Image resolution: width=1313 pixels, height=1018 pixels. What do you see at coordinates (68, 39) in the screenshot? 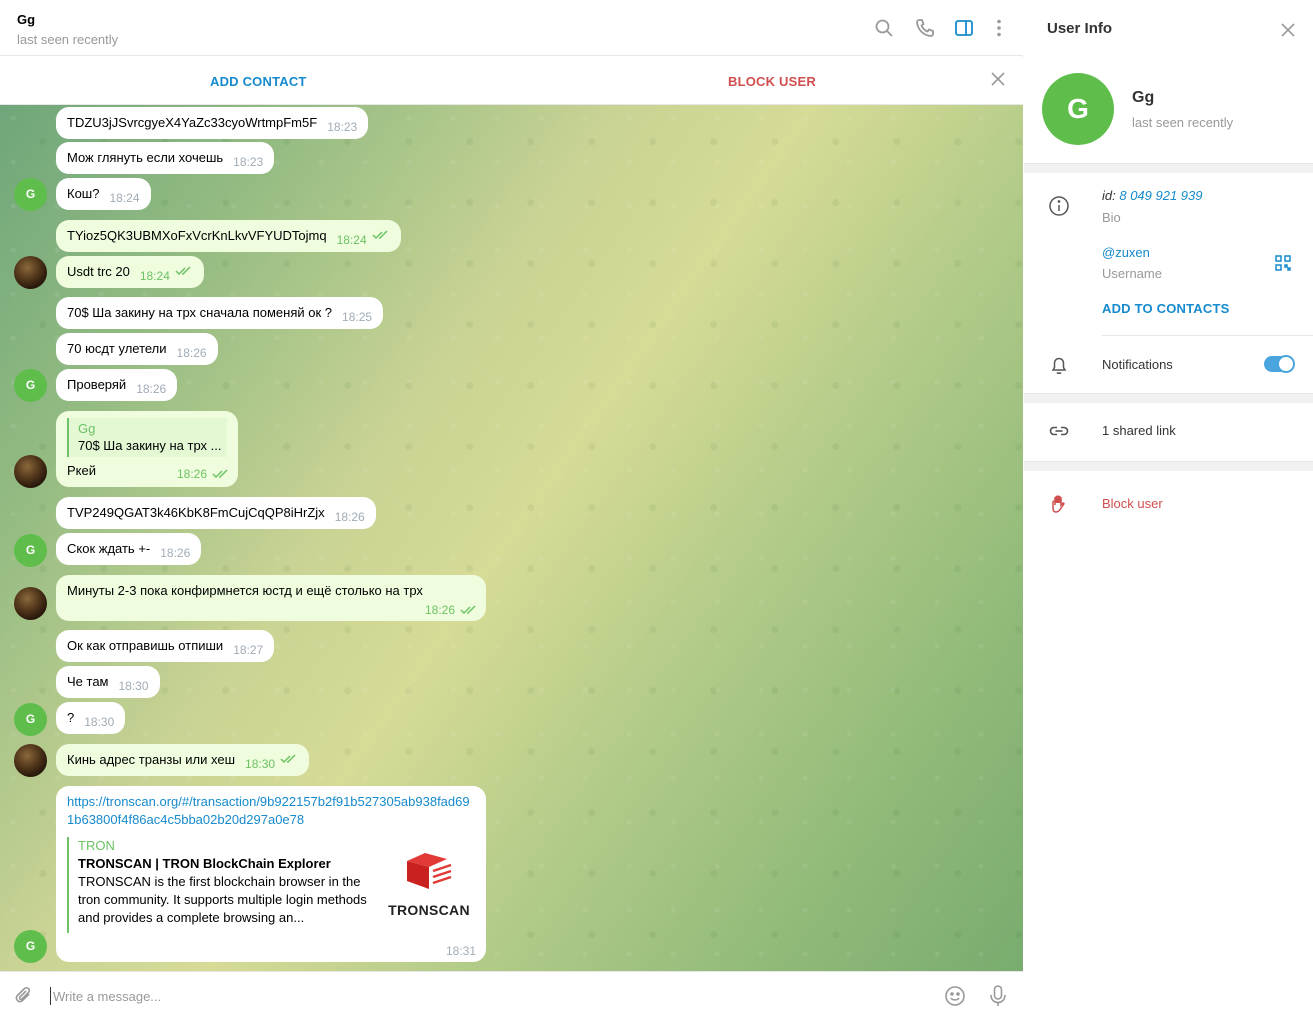
I see `chat-status: last seen recently` at bounding box center [68, 39].